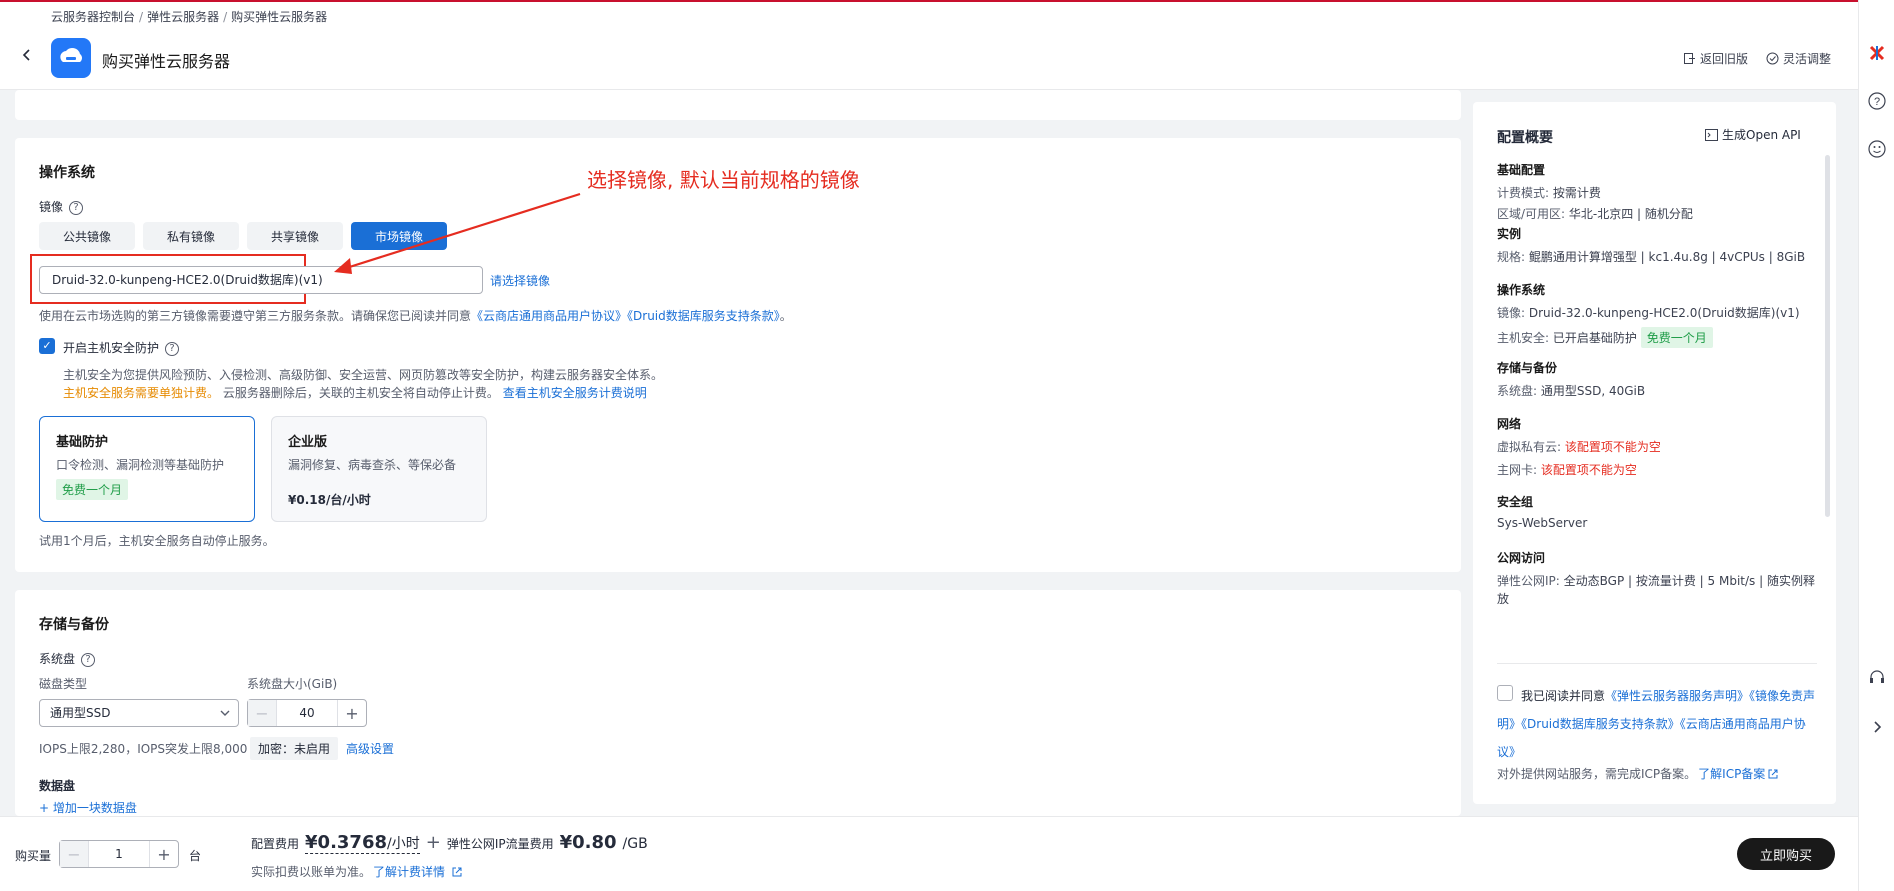  I want to click on disk-size-stepper: − 40 +, so click(307, 713).